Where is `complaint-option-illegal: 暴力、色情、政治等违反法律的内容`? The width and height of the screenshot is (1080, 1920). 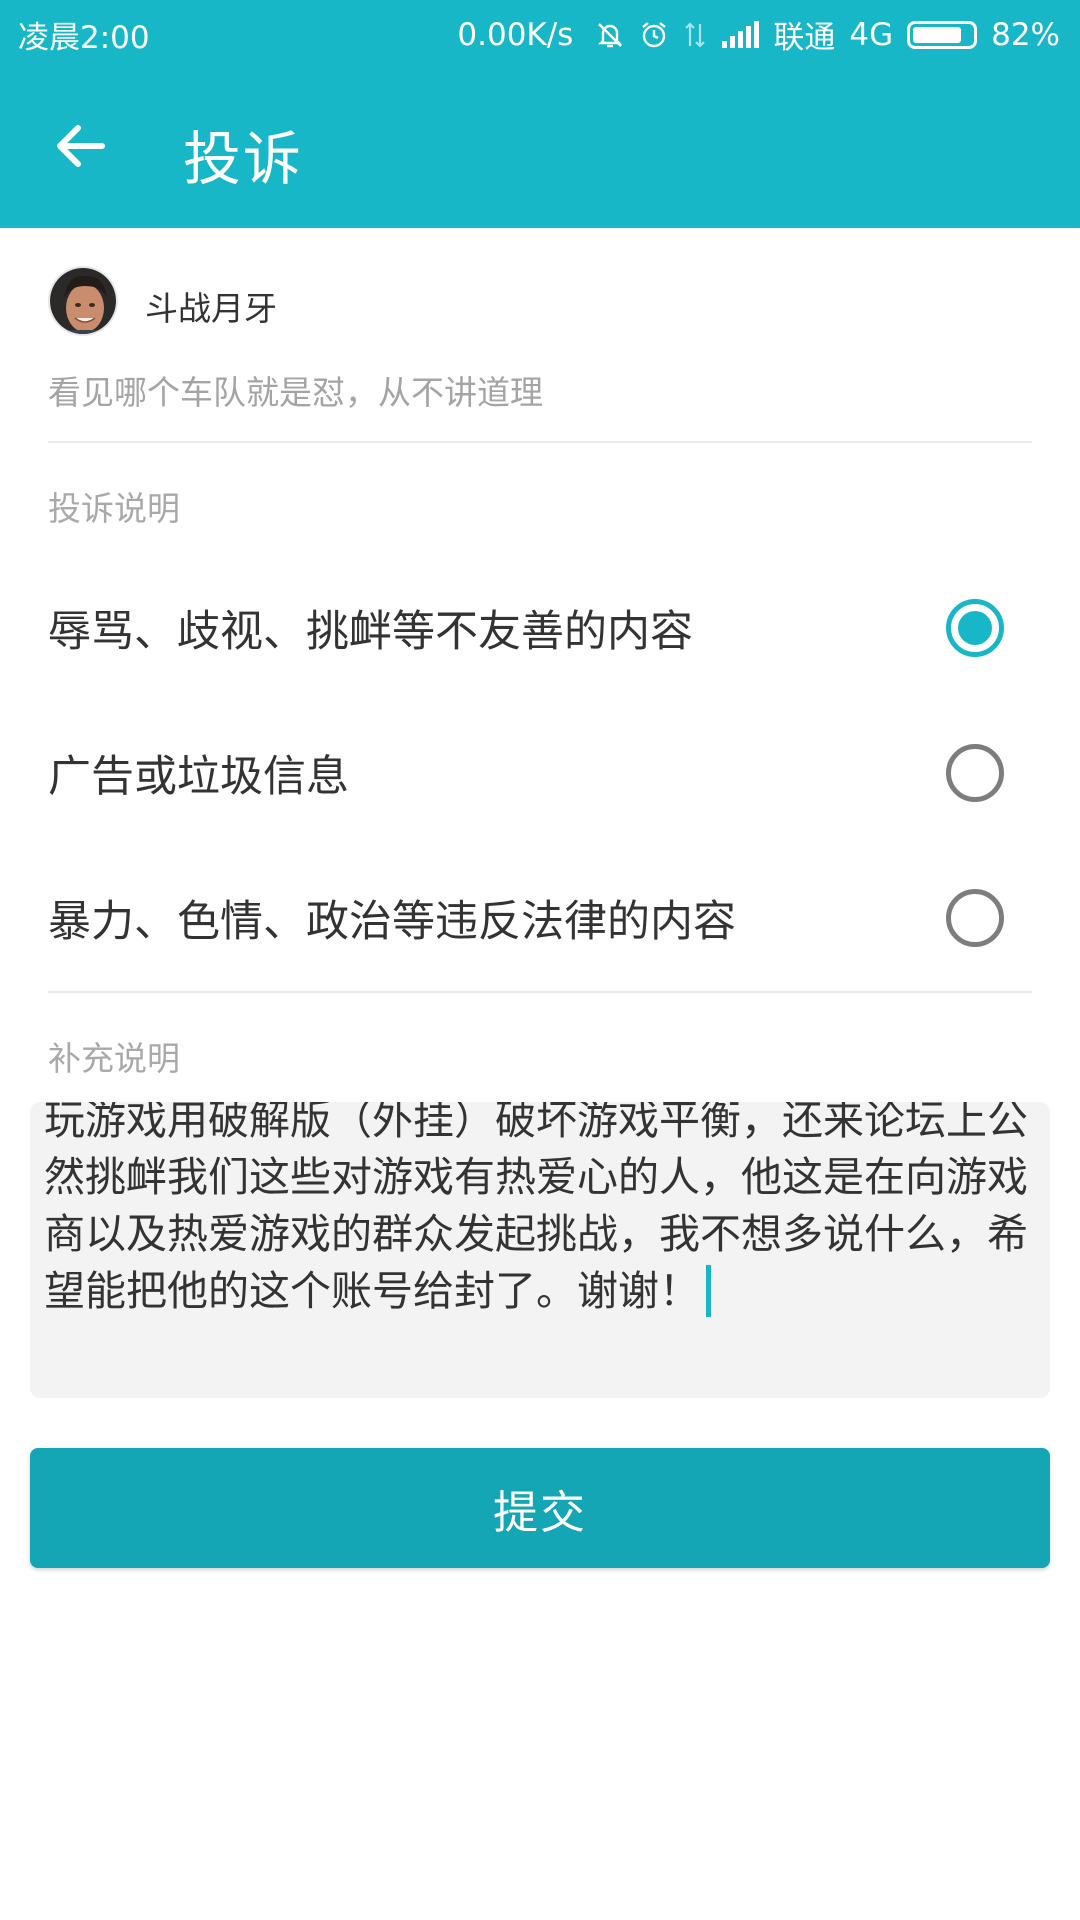
complaint-option-illegal: 暴力、色情、政治等违反法律的内容 is located at coordinates (540, 918).